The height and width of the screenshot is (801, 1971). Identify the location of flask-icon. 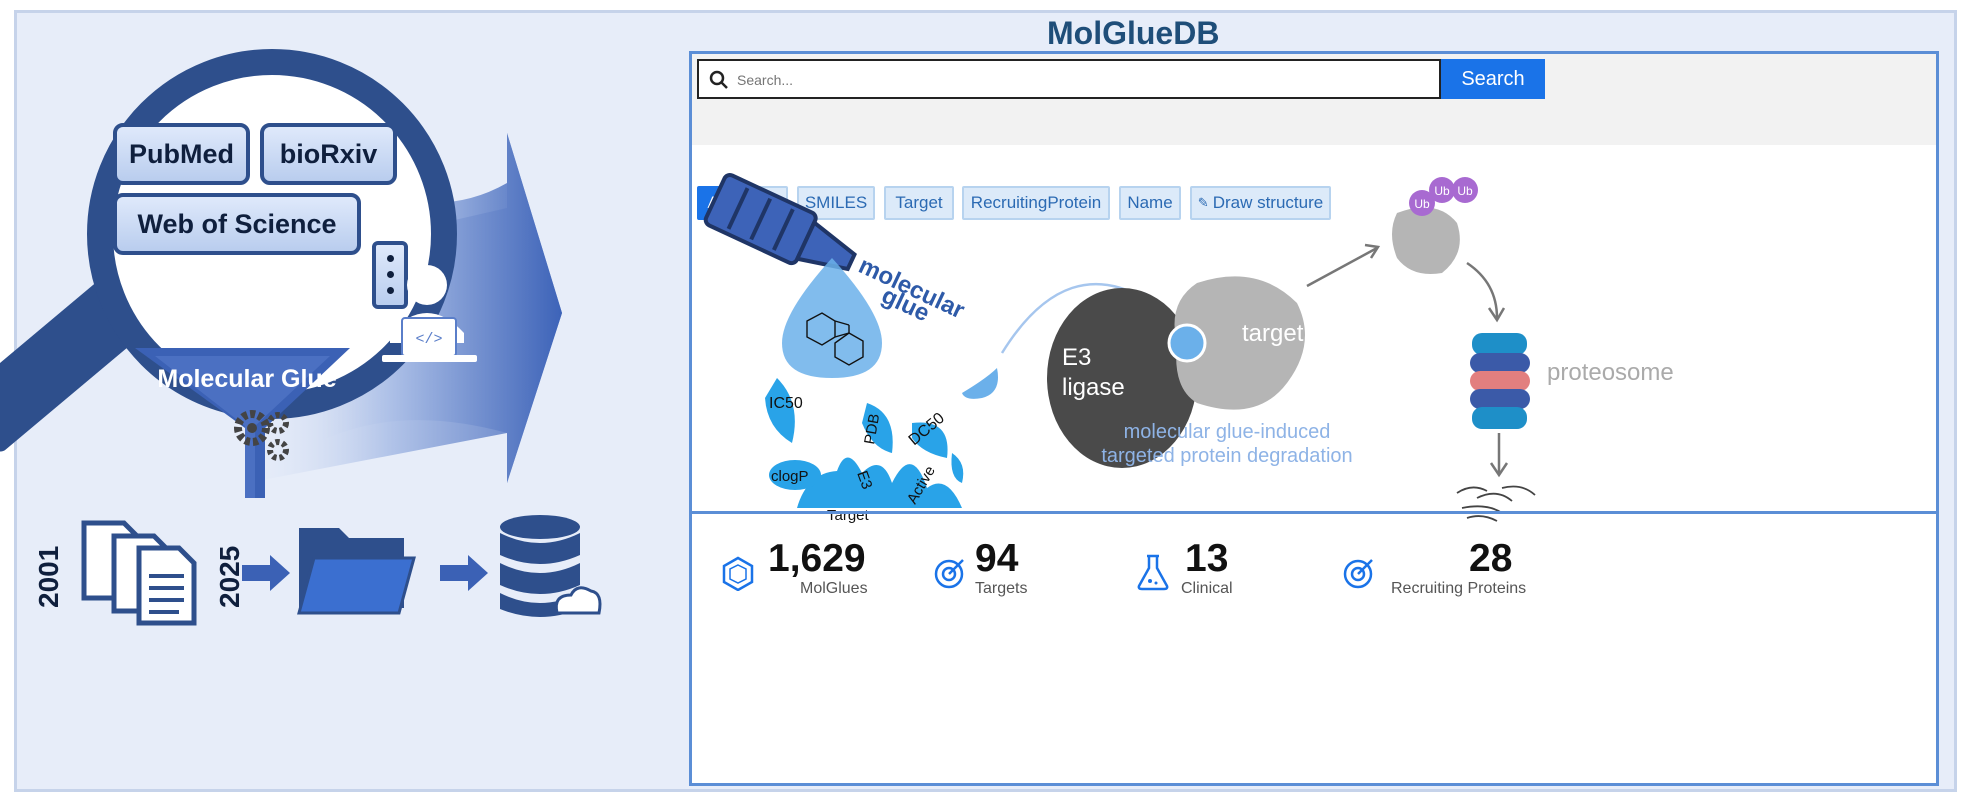
(1153, 572).